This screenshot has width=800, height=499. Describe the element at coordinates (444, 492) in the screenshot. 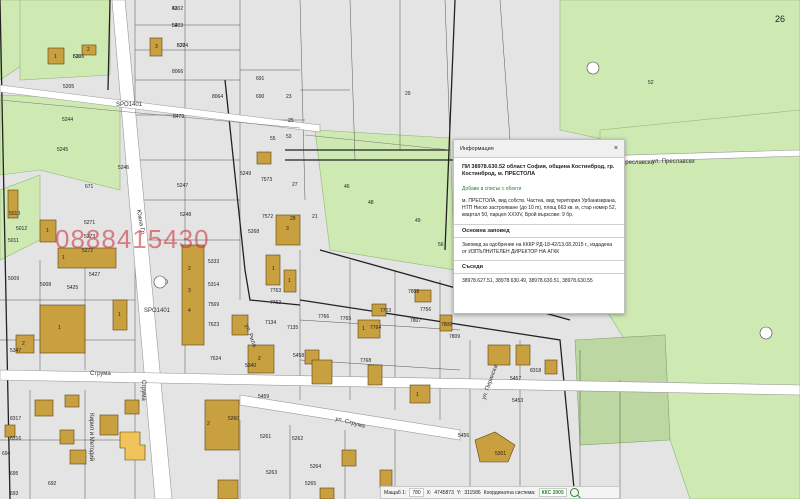

I see `x-value: 4745873` at that location.